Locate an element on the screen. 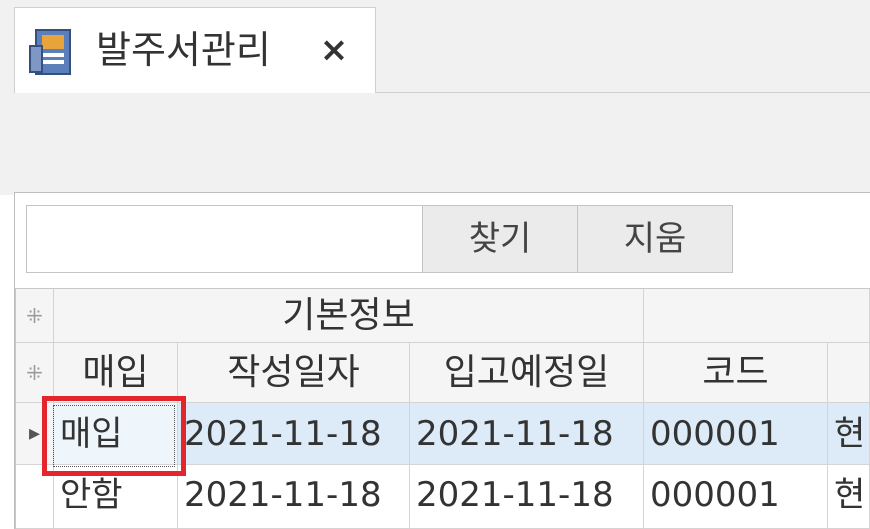 Image resolution: width=870 pixels, height=529 pixels. grid-left-border is located at coordinates (15, 408).